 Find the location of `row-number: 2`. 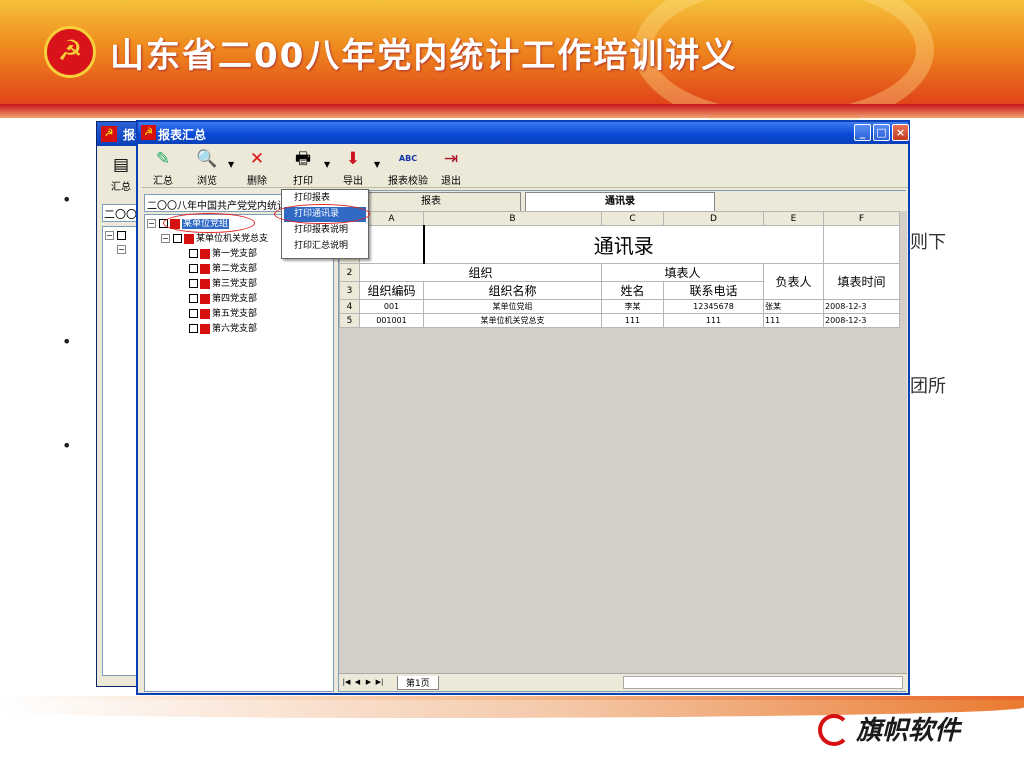

row-number: 2 is located at coordinates (349, 272).